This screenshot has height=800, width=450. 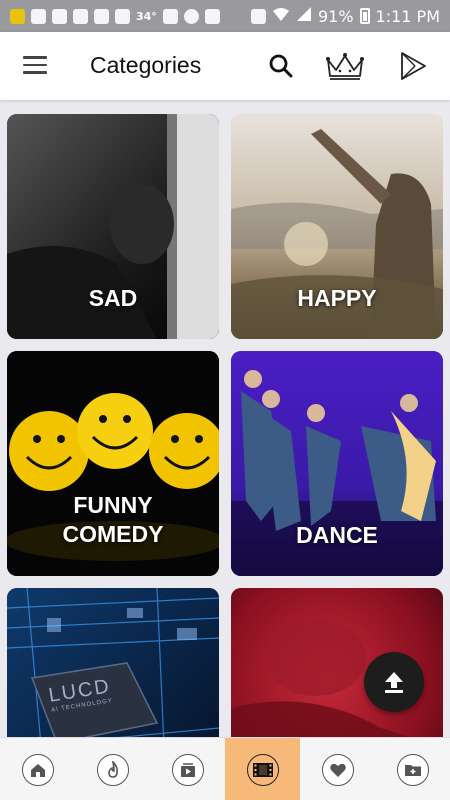 I want to click on nav-favorites, so click(x=337, y=769).